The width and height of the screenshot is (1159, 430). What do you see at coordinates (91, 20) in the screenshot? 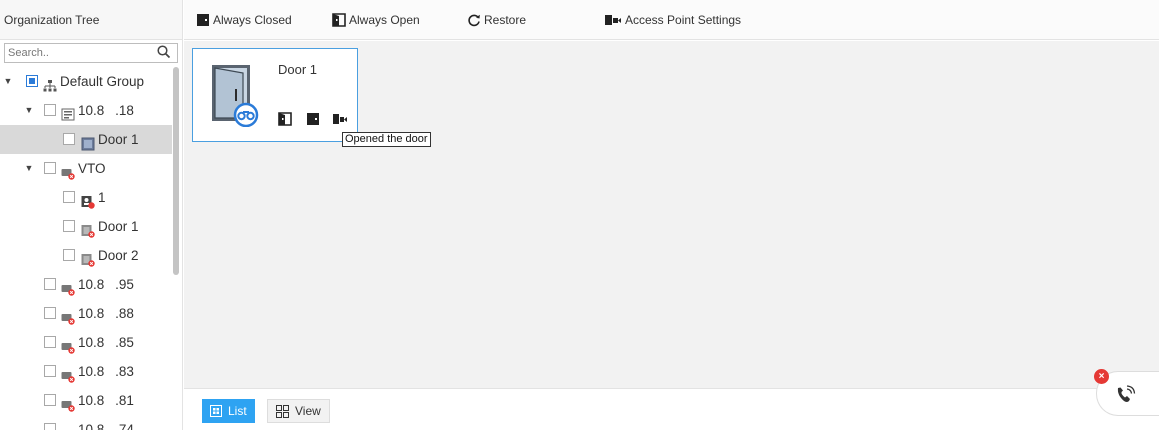
I see `organization-tree-title: Organization Tree` at bounding box center [91, 20].